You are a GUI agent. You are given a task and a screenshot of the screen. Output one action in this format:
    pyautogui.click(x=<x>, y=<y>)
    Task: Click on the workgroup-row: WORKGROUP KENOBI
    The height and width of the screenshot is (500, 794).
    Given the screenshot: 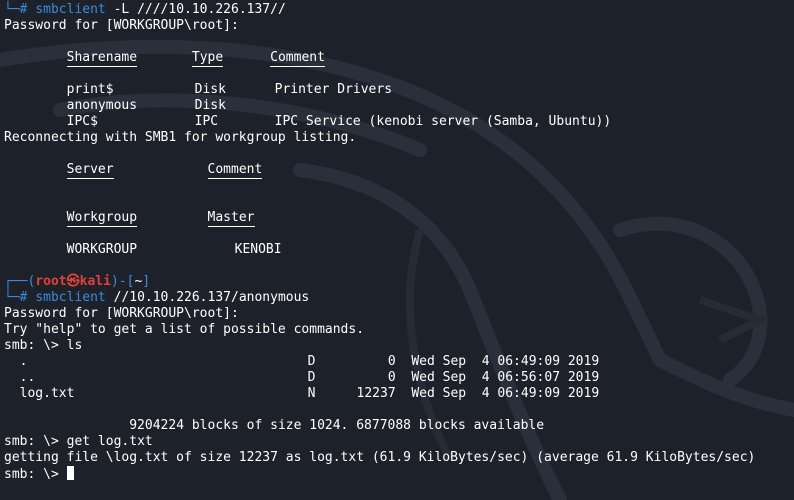 What is the action you would take?
    pyautogui.click(x=174, y=249)
    